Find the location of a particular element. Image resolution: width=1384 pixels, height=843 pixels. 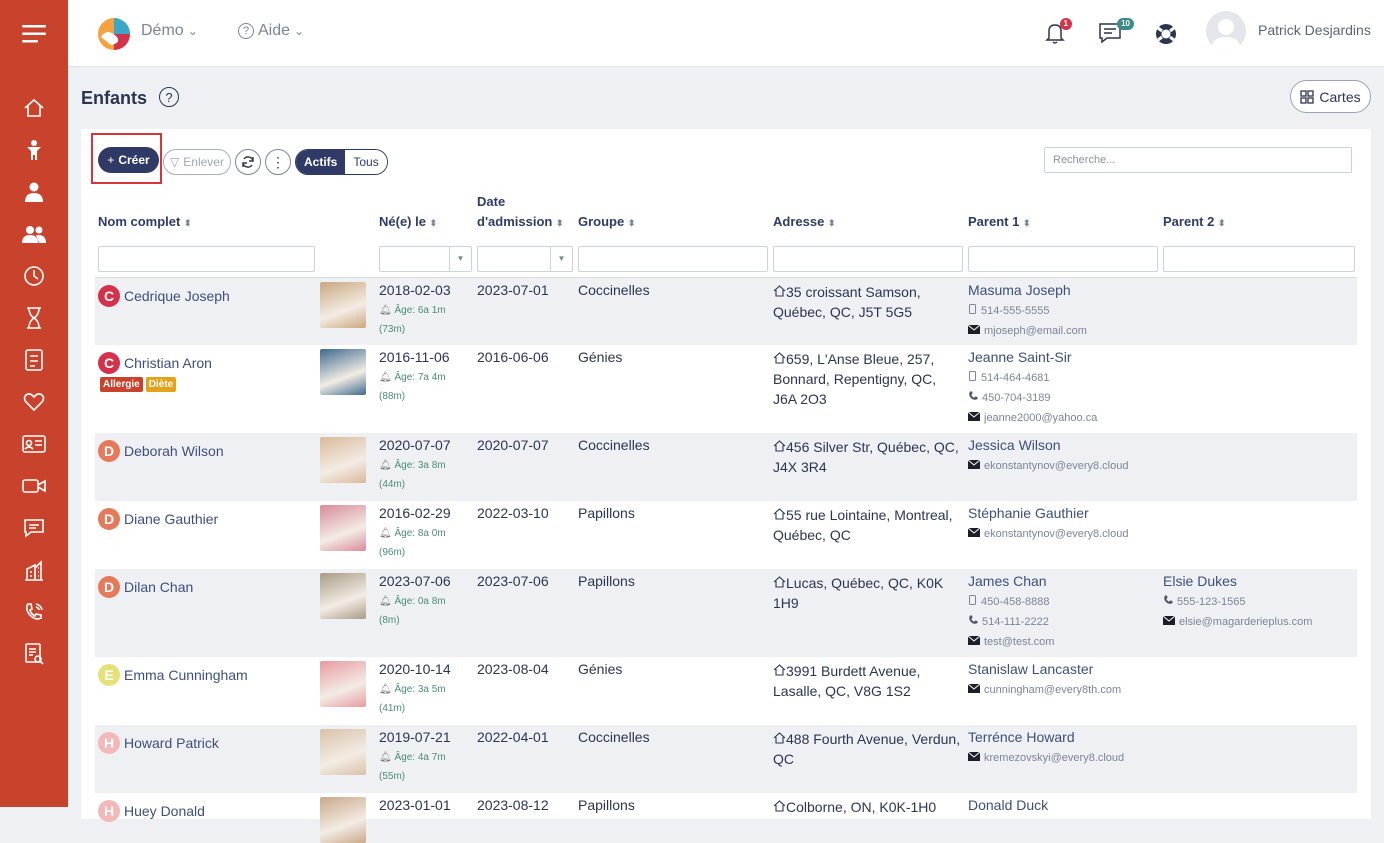

create-button: + Créer is located at coordinates (128, 160).